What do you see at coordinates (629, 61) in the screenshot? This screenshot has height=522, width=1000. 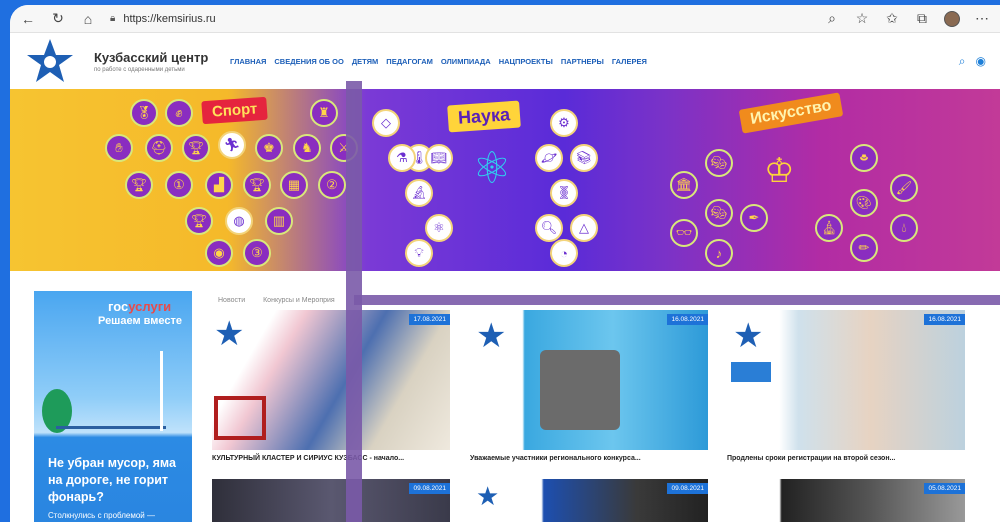 I see `nav-item-gallery: ГАЛЕРЕЯ` at bounding box center [629, 61].